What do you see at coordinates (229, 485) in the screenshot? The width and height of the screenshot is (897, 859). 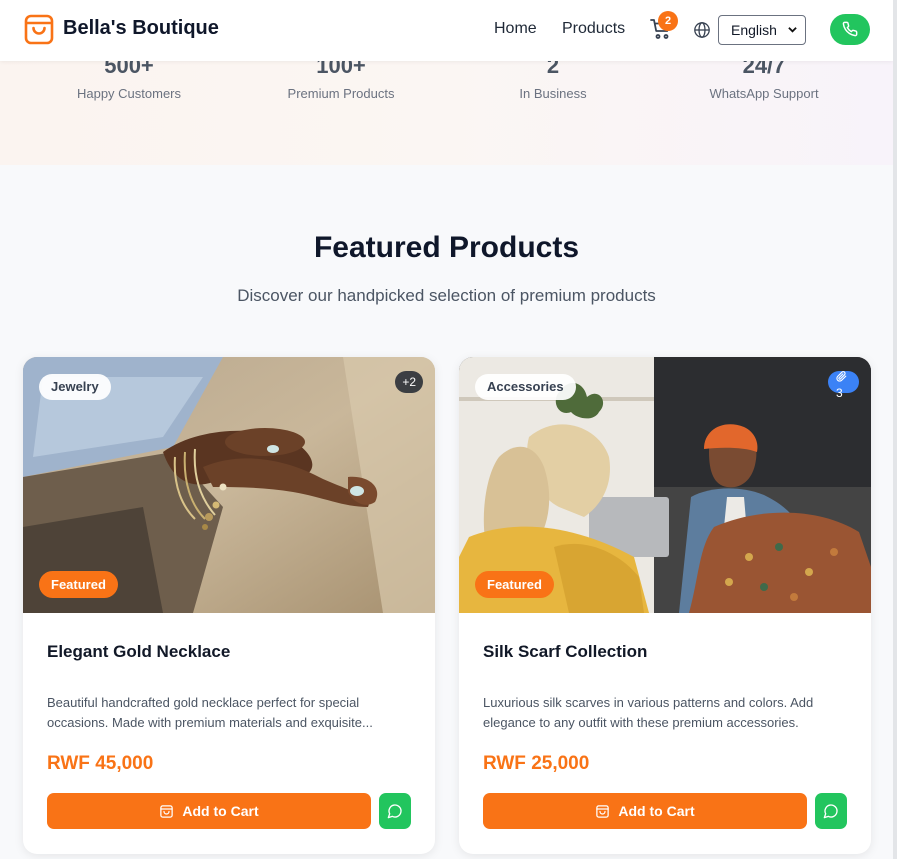 I see `product-image: Jewelry +2 Featured` at bounding box center [229, 485].